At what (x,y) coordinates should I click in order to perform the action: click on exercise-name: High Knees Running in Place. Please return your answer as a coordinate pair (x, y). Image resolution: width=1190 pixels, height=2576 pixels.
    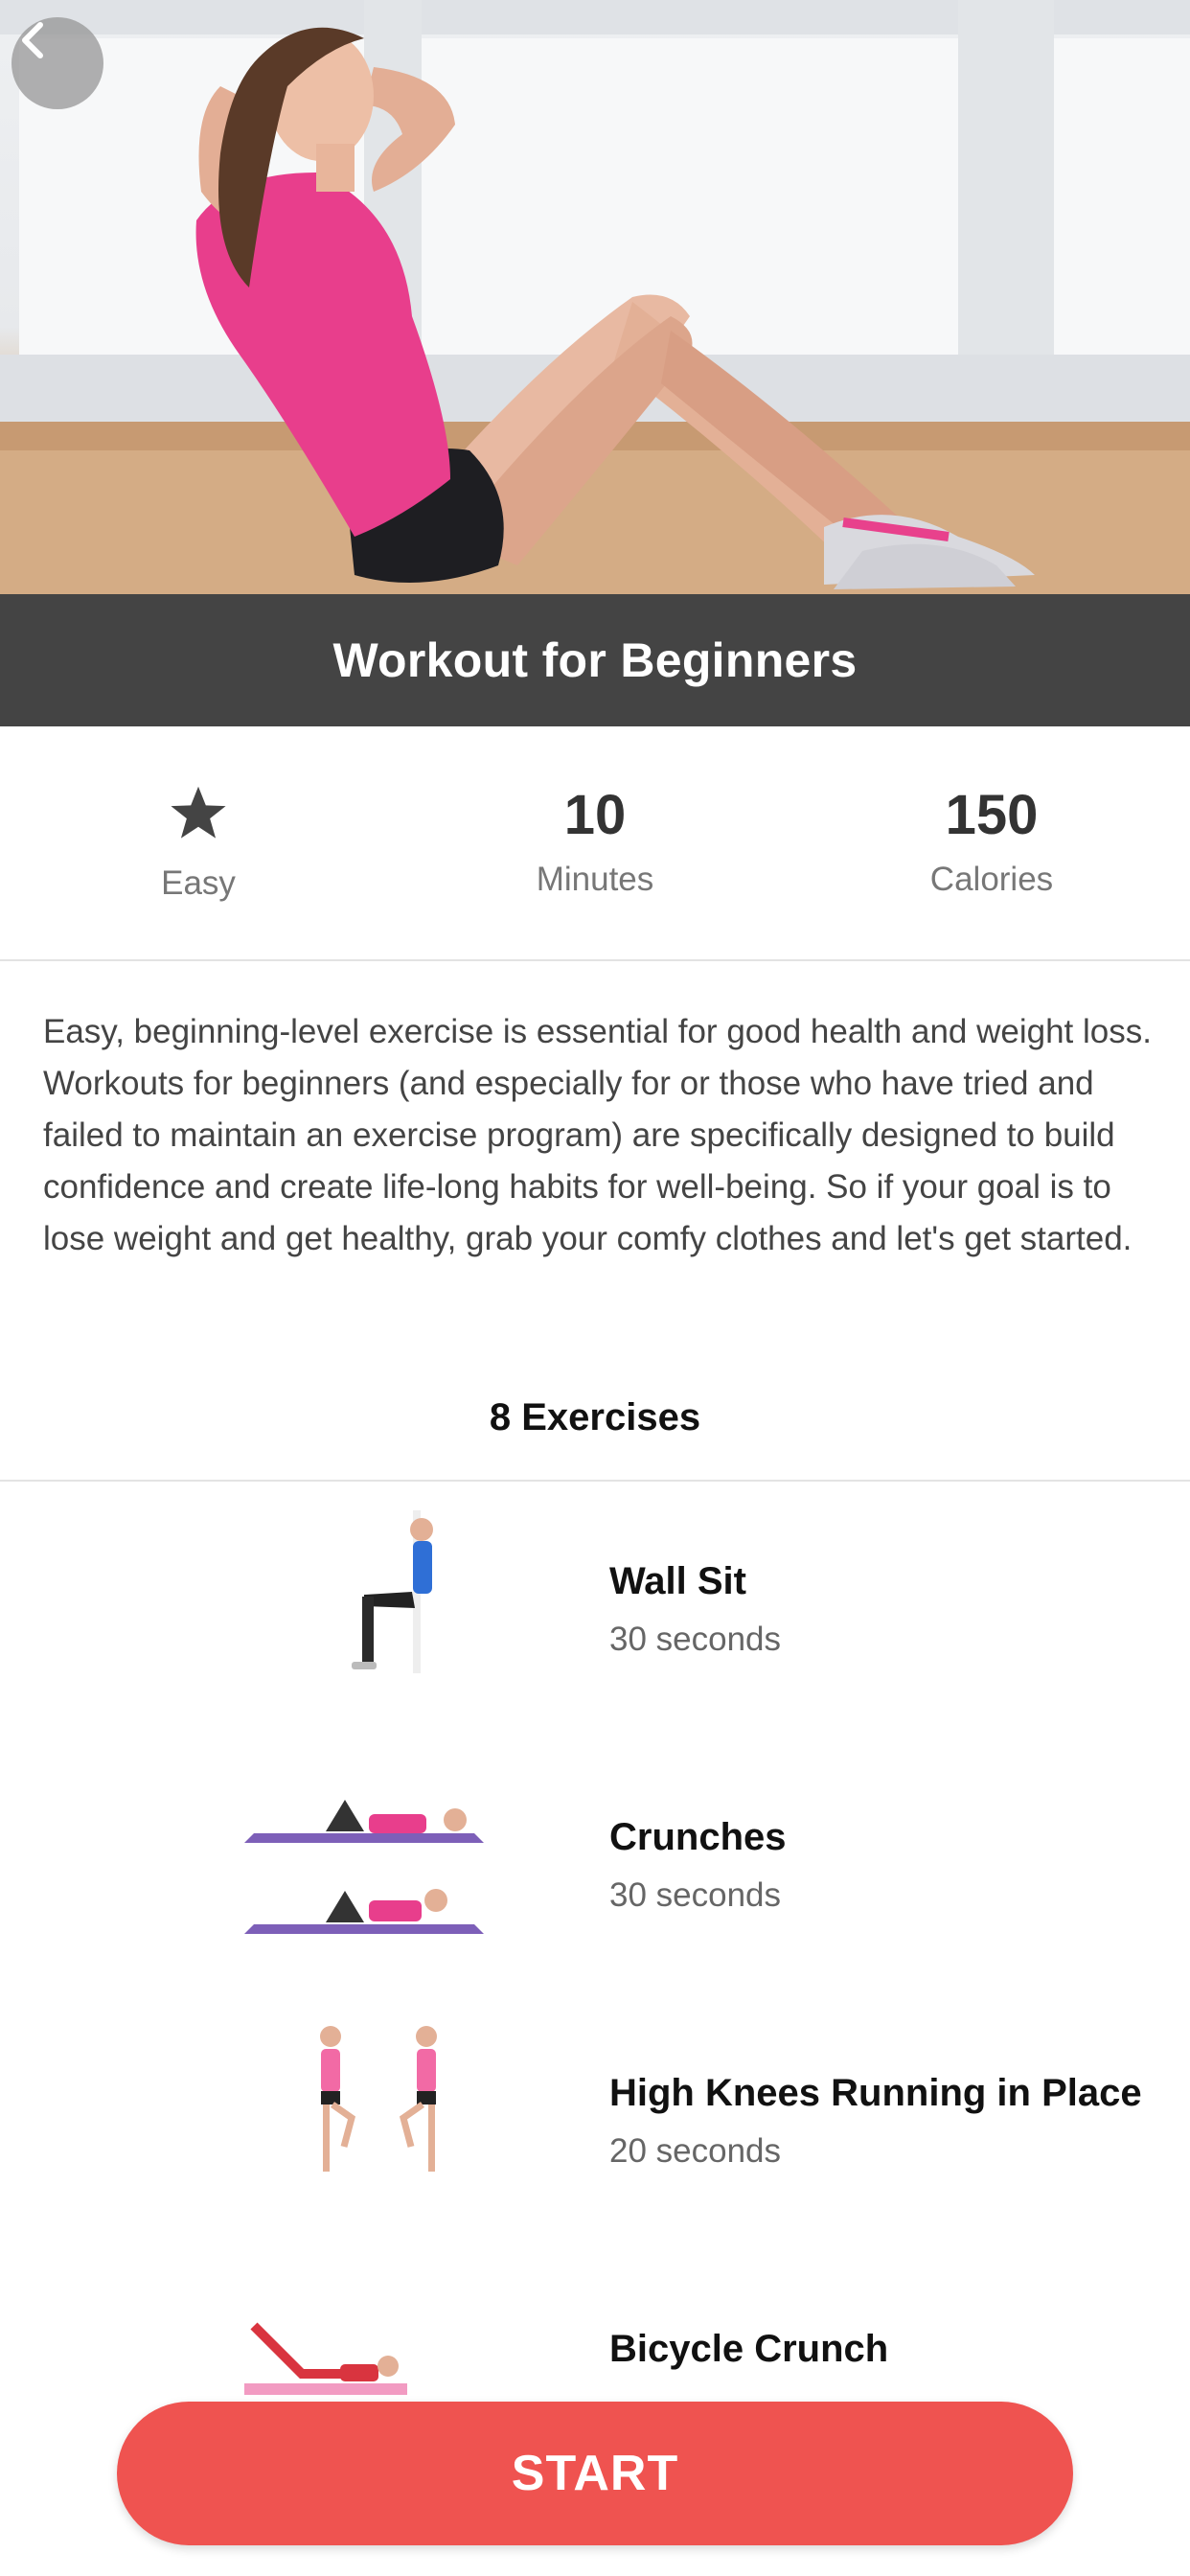
    Looking at the image, I should click on (875, 2093).